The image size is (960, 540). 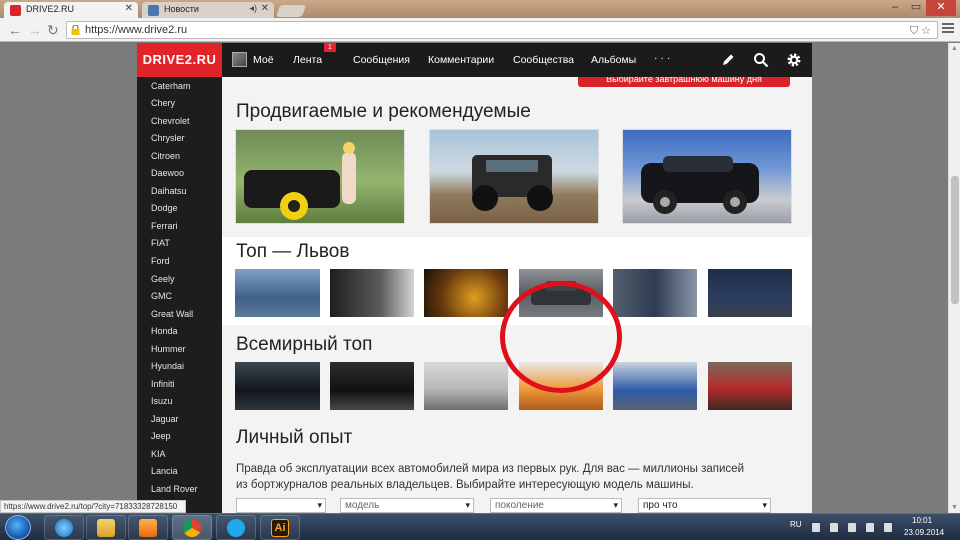 I want to click on brand-link: GMC, so click(x=161, y=296).